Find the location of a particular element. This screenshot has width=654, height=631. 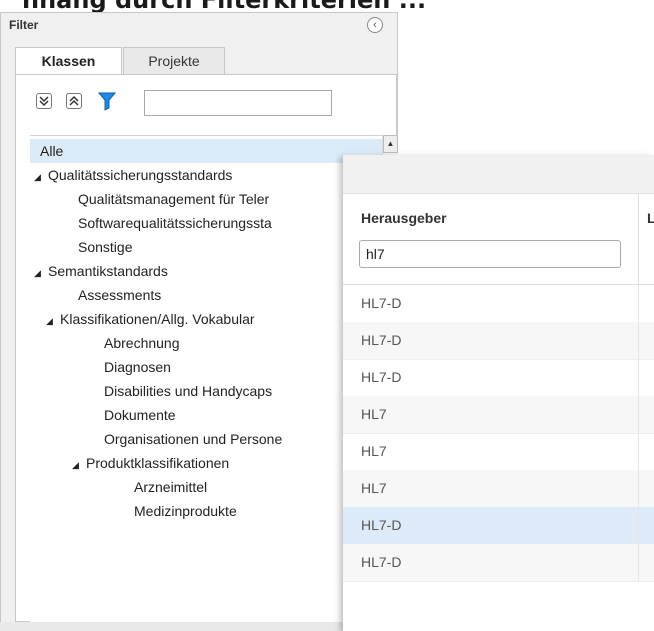

tree-item: Softwarequalitätssicherungssta is located at coordinates (206, 223).